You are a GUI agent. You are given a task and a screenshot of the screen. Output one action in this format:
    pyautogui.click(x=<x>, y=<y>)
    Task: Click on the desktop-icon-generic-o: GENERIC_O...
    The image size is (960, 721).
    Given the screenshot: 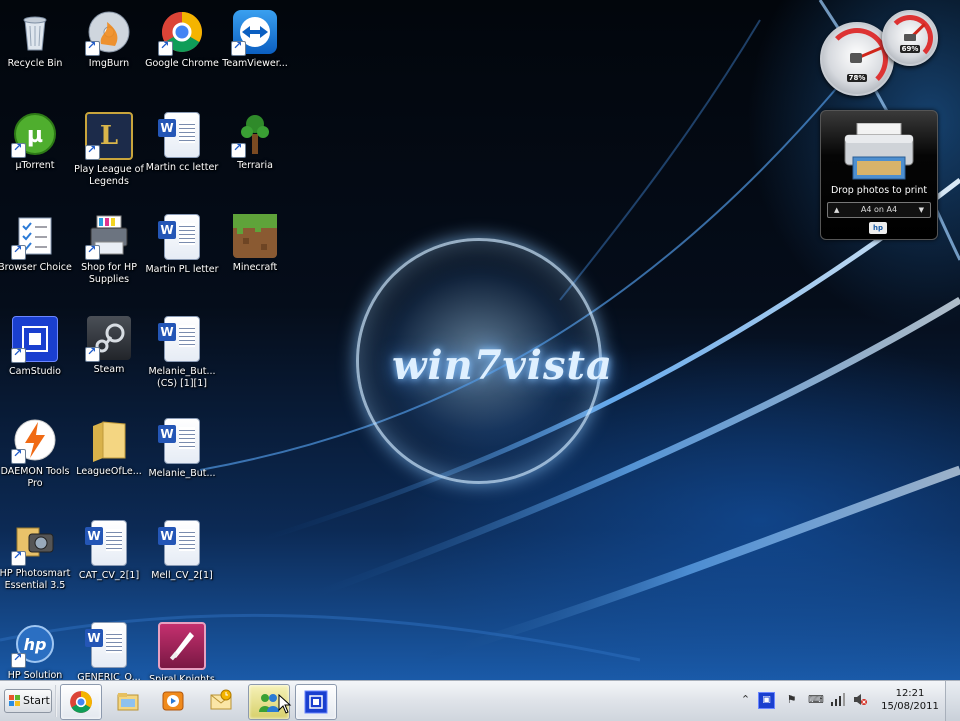 What is the action you would take?
    pyautogui.click(x=109, y=650)
    